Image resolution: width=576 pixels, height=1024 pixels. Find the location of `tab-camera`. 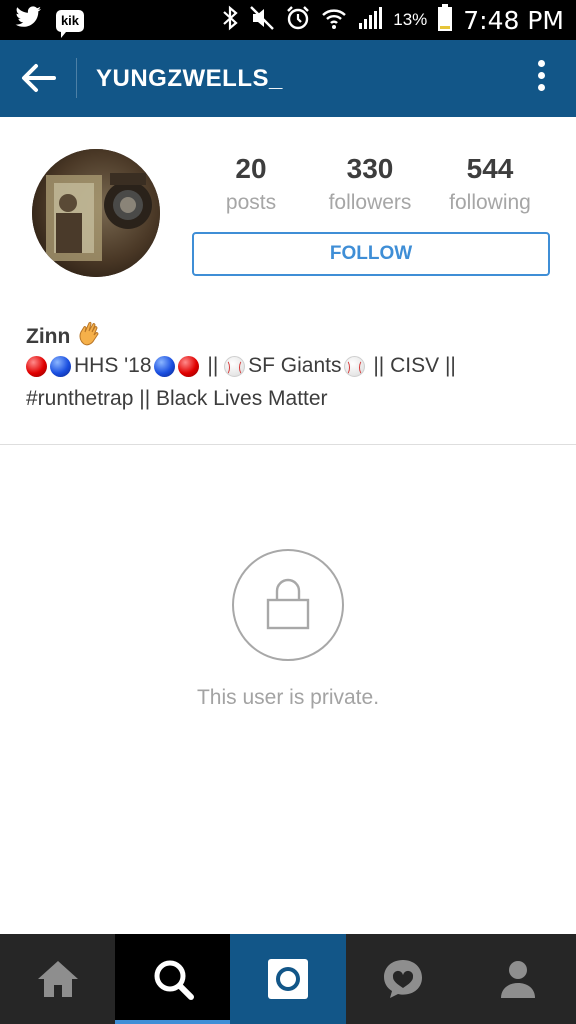

tab-camera is located at coordinates (288, 979).